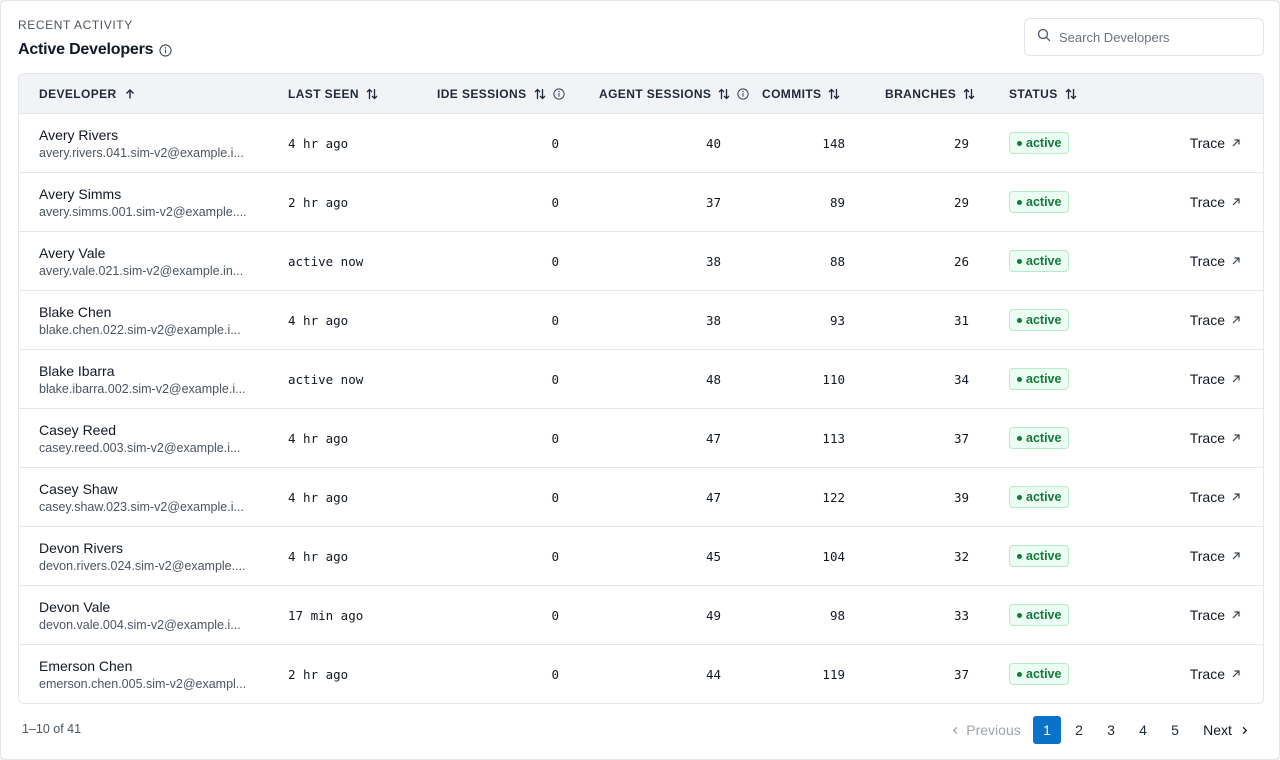  Describe the element at coordinates (1226, 730) in the screenshot. I see `next-button: Next` at that location.